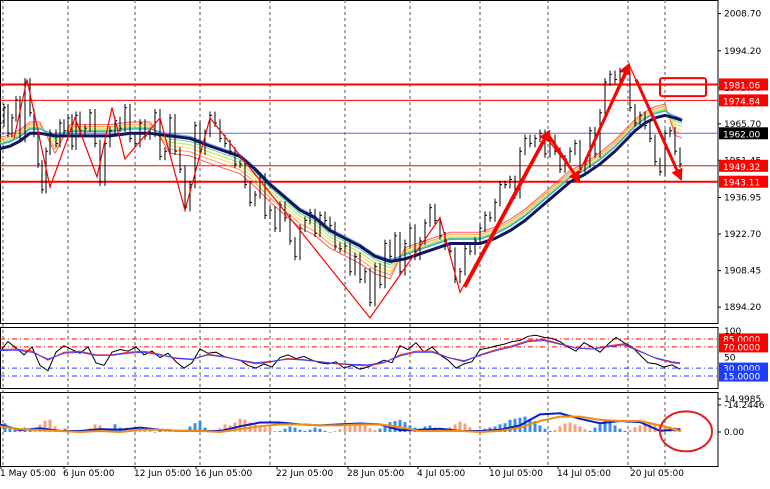  Describe the element at coordinates (162, 474) in the screenshot. I see `x-tick-label: 12 Jun 05:00` at that location.